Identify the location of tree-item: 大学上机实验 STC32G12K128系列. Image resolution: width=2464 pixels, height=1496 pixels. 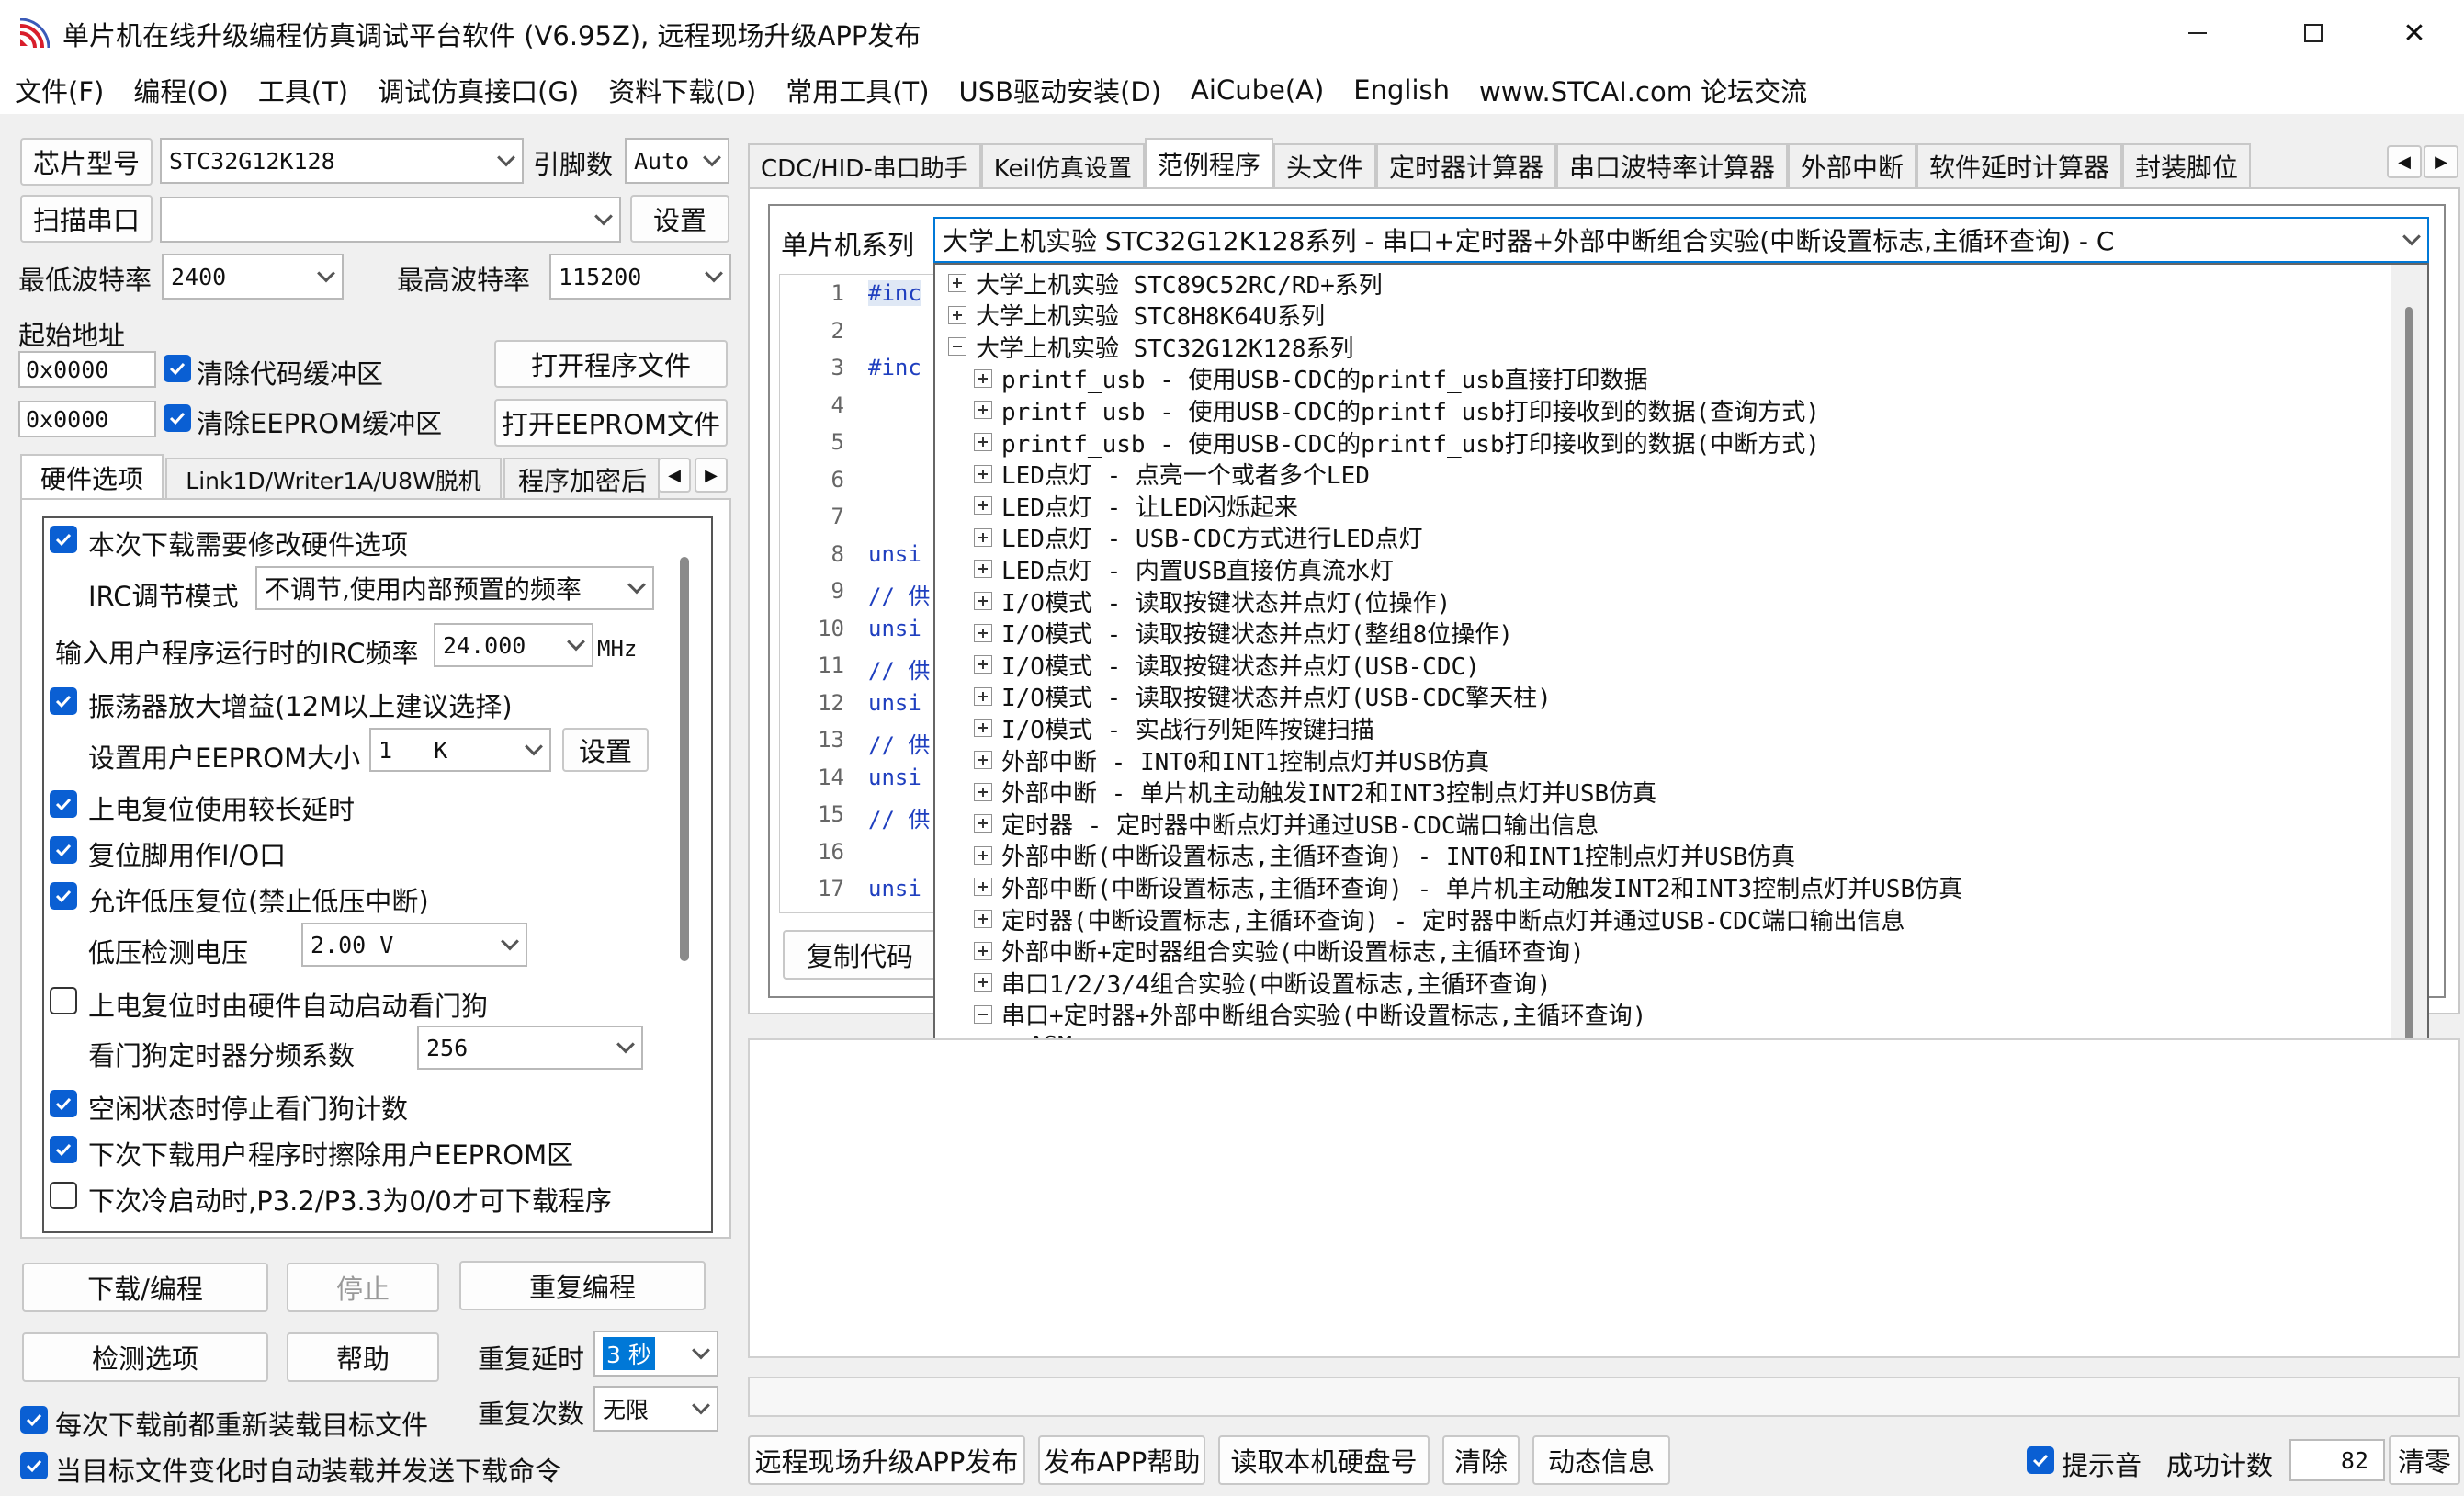
(1151, 346).